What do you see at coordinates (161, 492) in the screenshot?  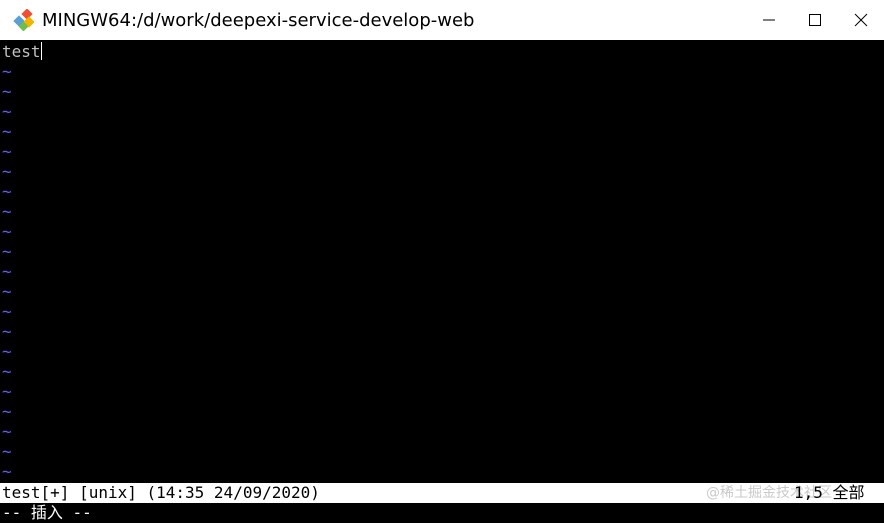 I see `status-file-info: test[+] [unix] (14:35 24/09/2020)` at bounding box center [161, 492].